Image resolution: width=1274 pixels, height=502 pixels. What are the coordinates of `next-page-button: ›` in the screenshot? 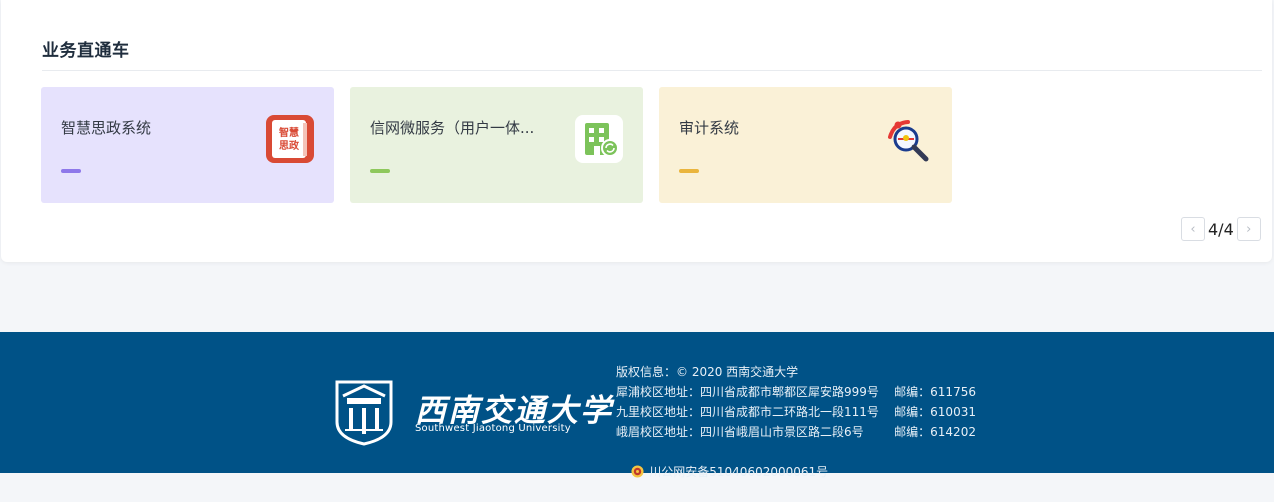 It's located at (1248, 229).